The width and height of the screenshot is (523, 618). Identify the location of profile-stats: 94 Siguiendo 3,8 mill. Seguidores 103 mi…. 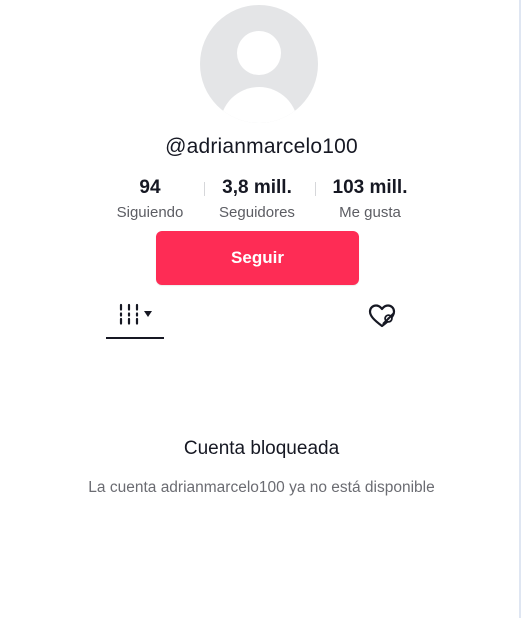
(265, 202).